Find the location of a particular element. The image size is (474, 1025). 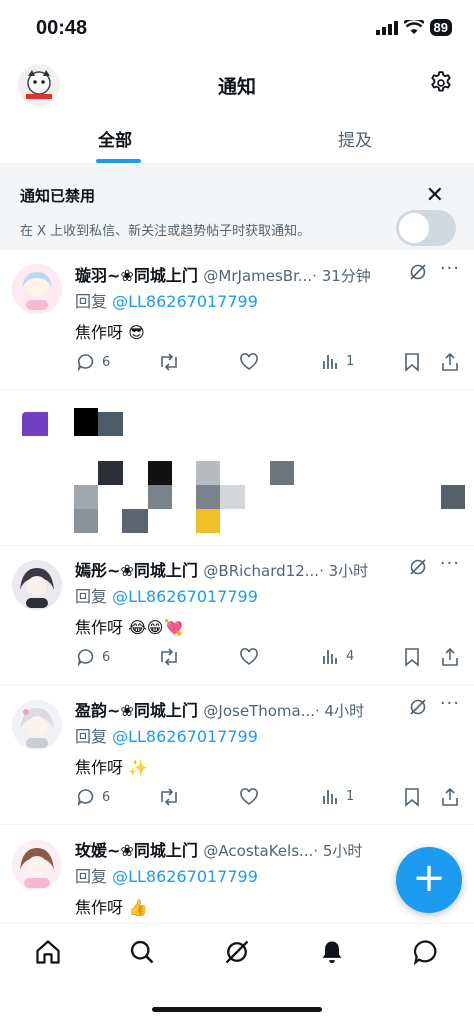

post-time: · 4小时 is located at coordinates (340, 711).